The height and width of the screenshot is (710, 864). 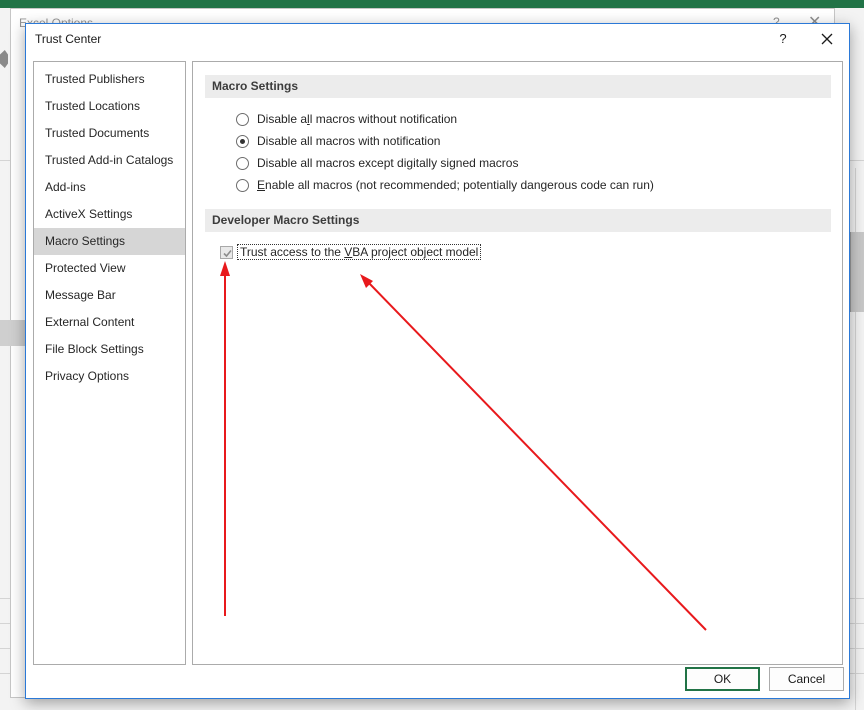 I want to click on nav-item-message-bar: Message Bar, so click(x=109, y=295).